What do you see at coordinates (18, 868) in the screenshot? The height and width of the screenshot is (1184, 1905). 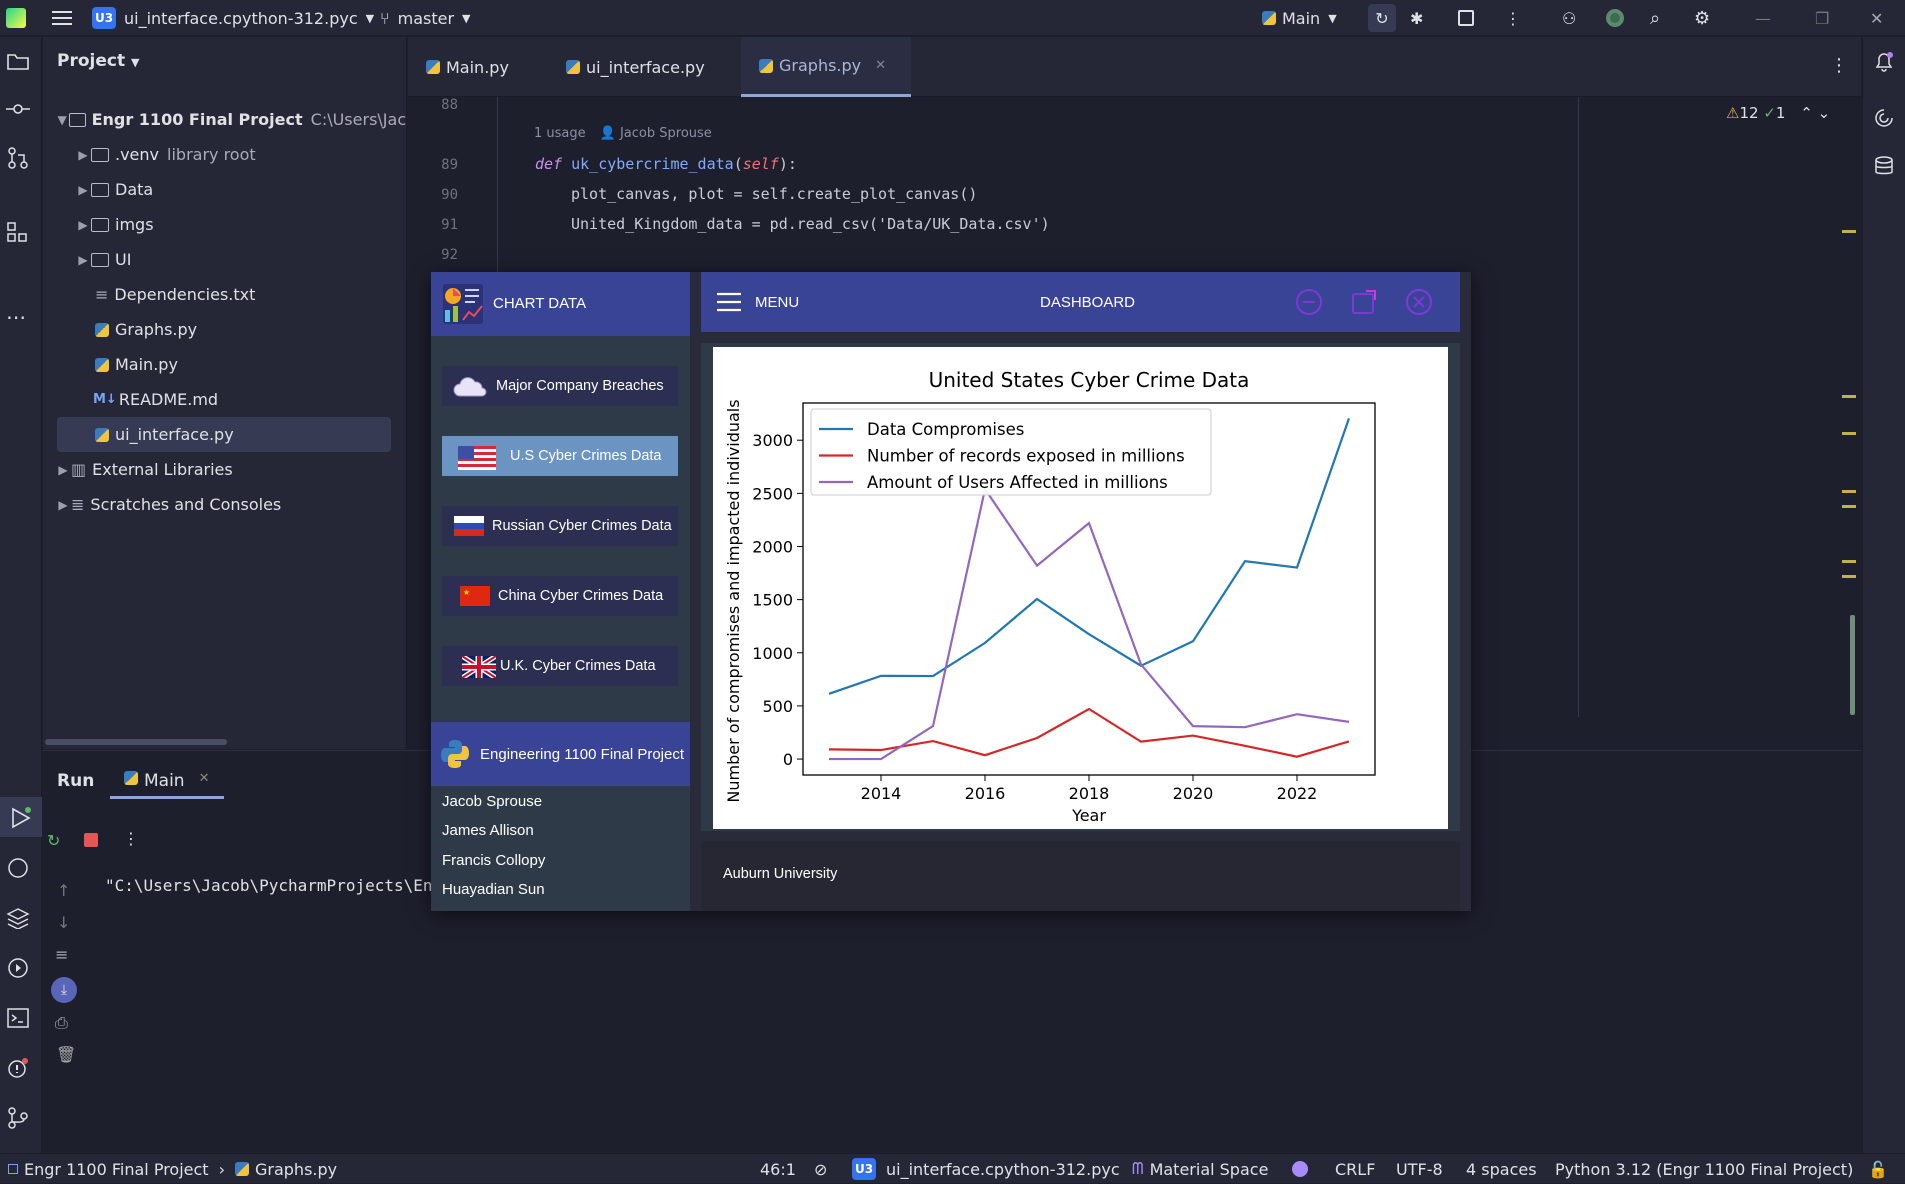 I see `python-console-icon` at bounding box center [18, 868].